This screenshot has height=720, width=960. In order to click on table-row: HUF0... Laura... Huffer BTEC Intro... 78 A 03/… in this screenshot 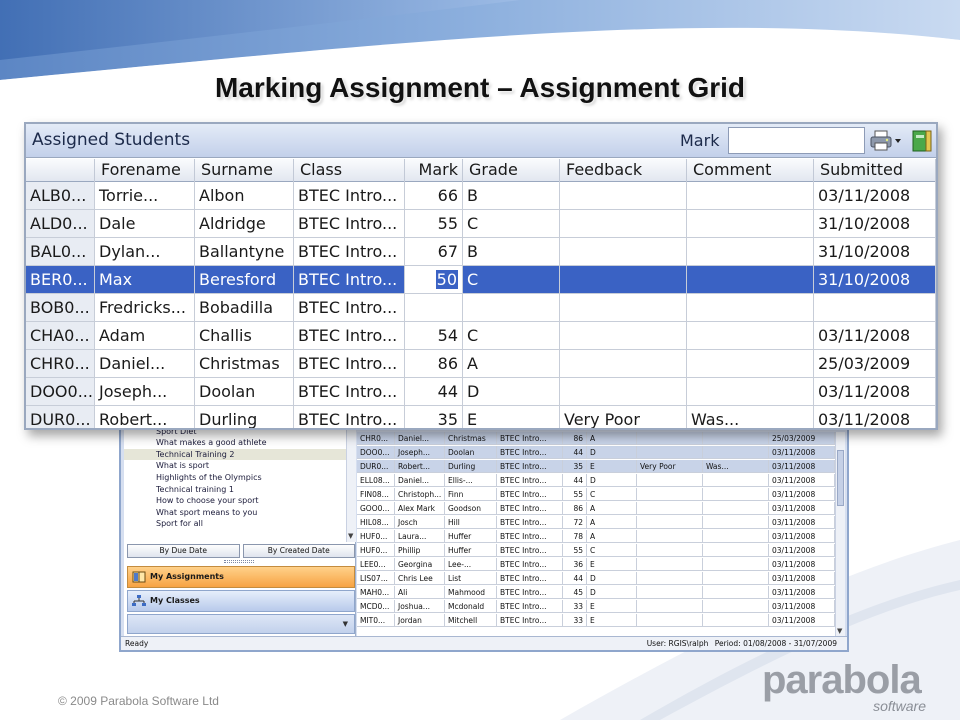, I will do `click(596, 536)`.